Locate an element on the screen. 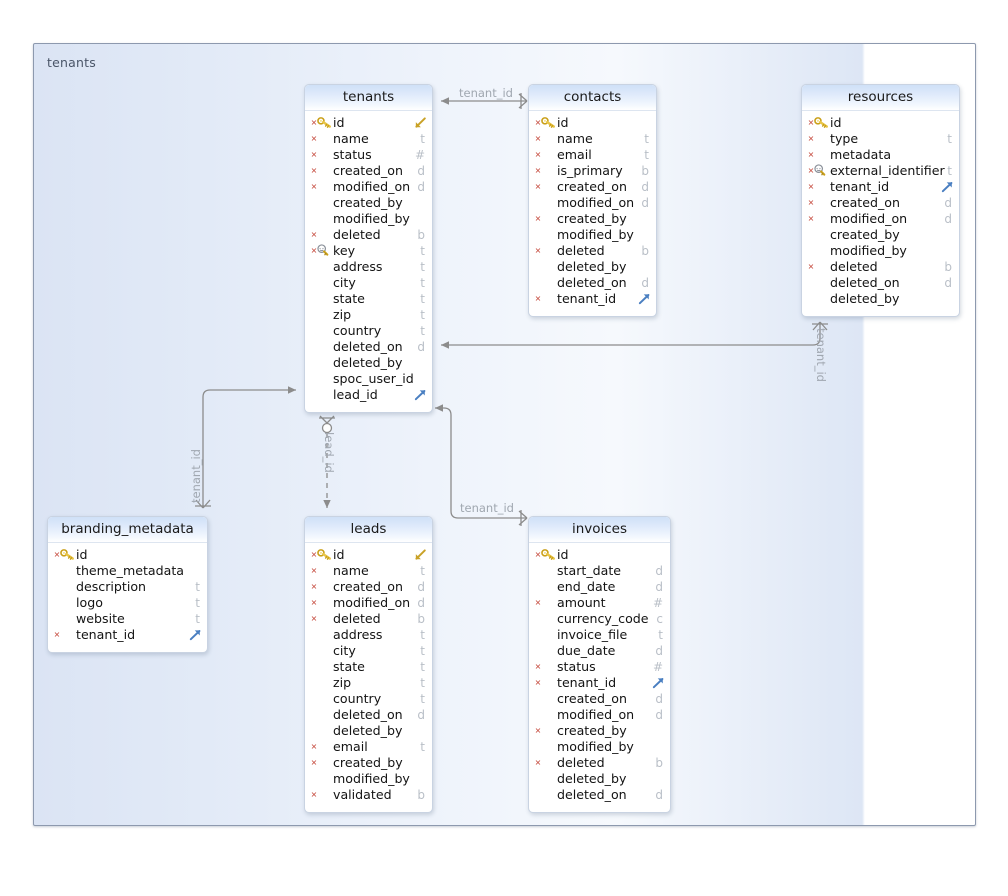 Image resolution: width=1008 pixels, height=896 pixels. column-row: end_date d is located at coordinates (599, 587).